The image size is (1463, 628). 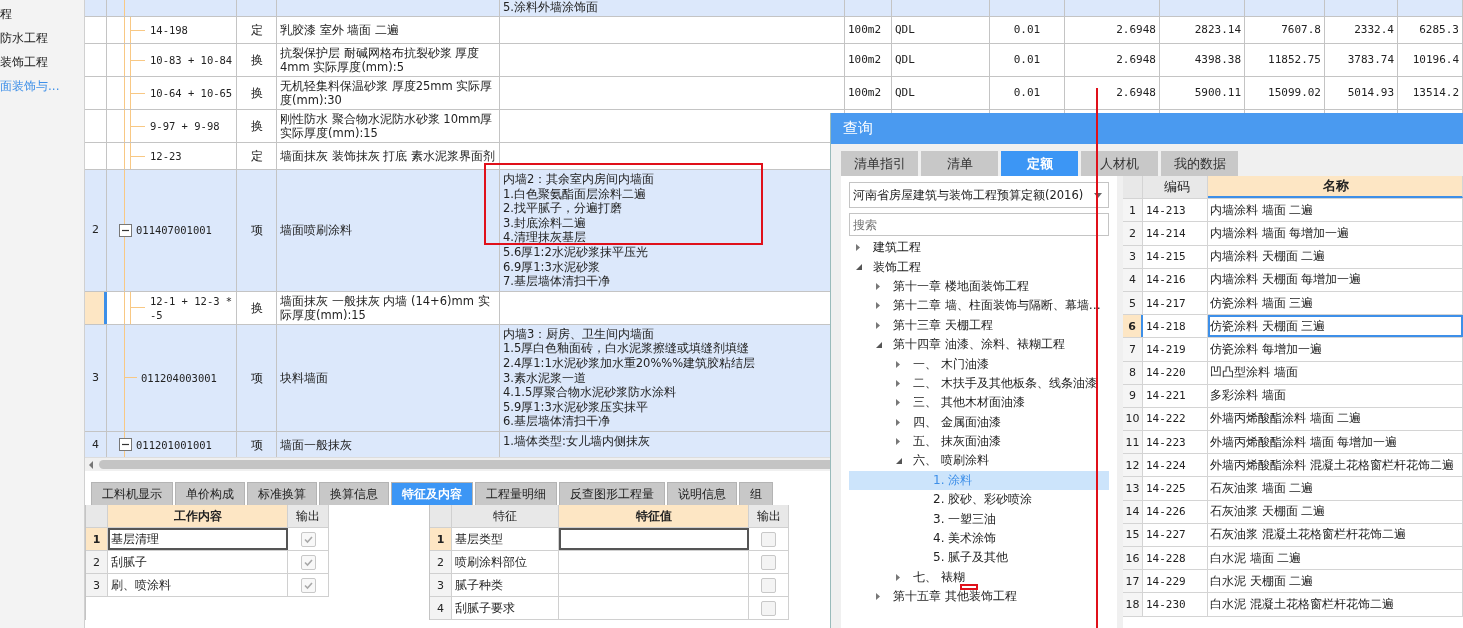 I want to click on table-cell: 14-224, so click(x=1175, y=465).